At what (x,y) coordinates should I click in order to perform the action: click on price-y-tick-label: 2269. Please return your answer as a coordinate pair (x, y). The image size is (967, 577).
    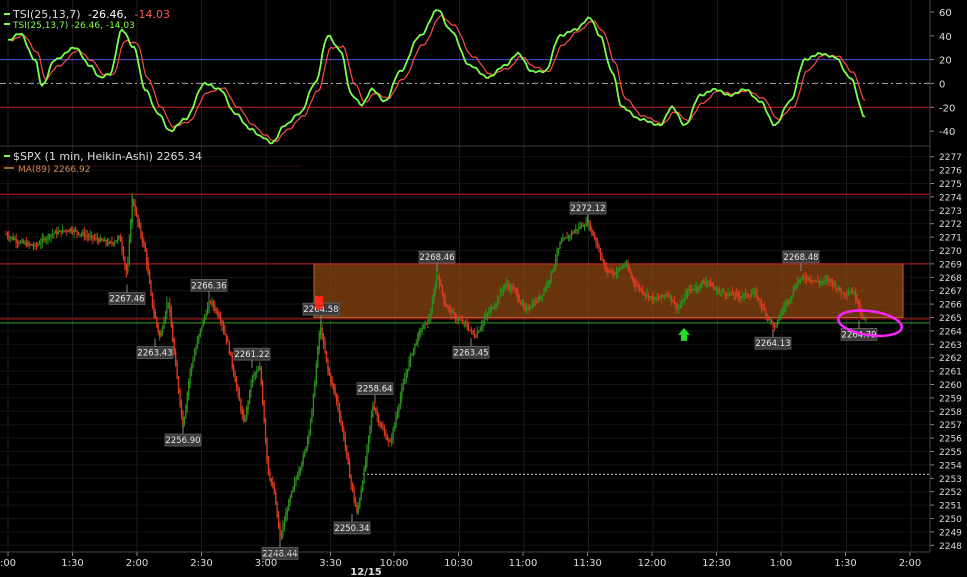
    Looking at the image, I should click on (950, 265).